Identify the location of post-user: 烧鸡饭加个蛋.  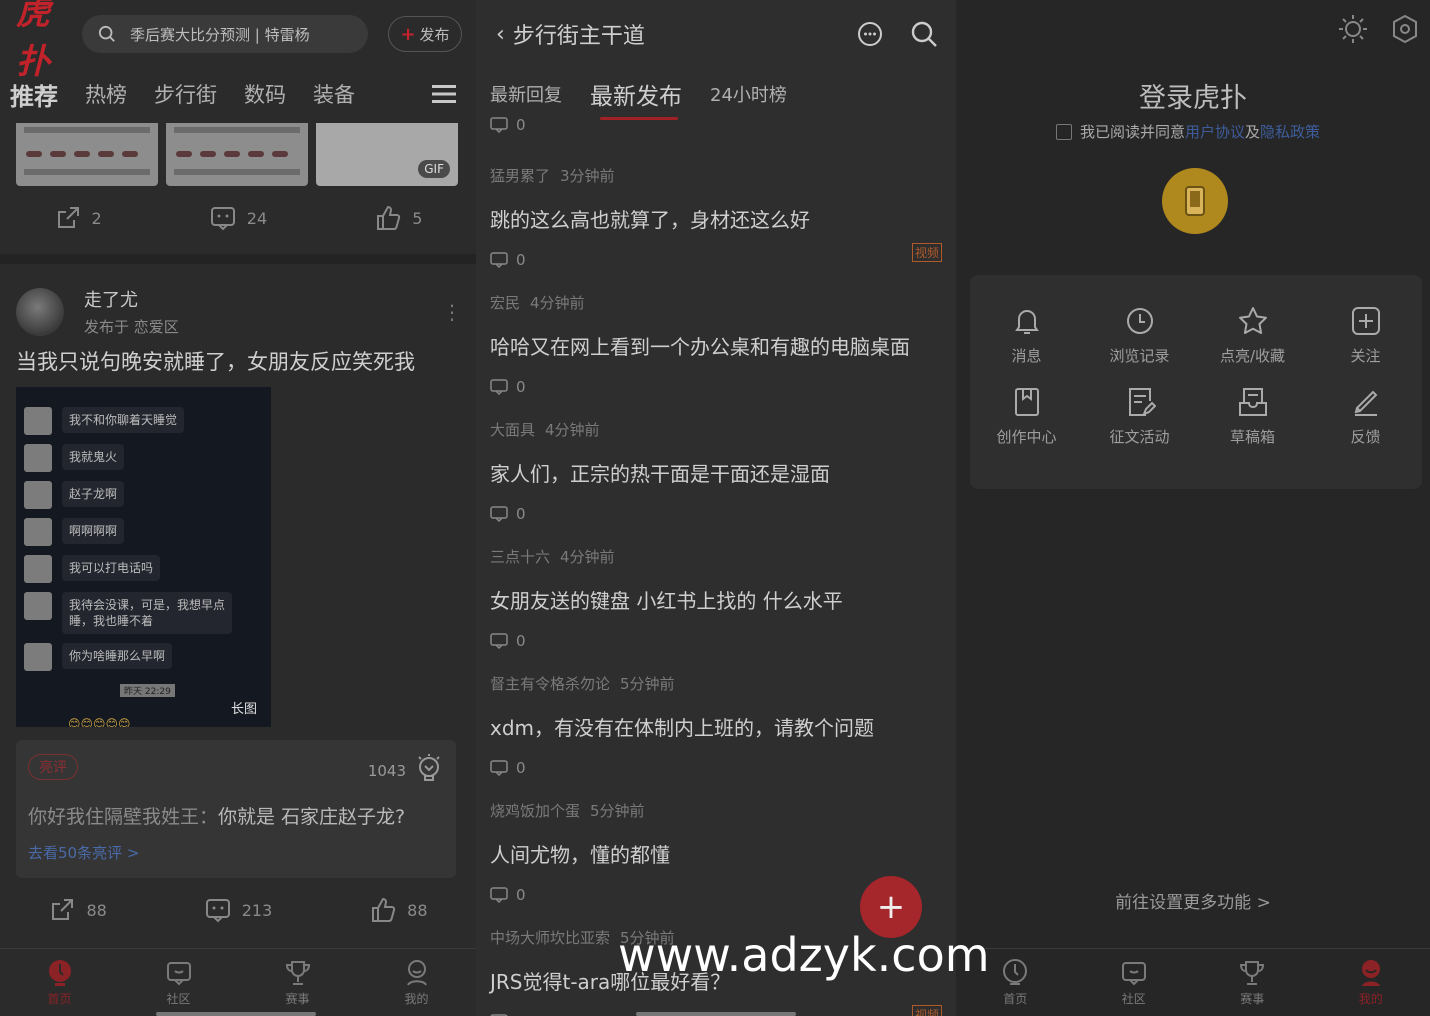
(535, 811).